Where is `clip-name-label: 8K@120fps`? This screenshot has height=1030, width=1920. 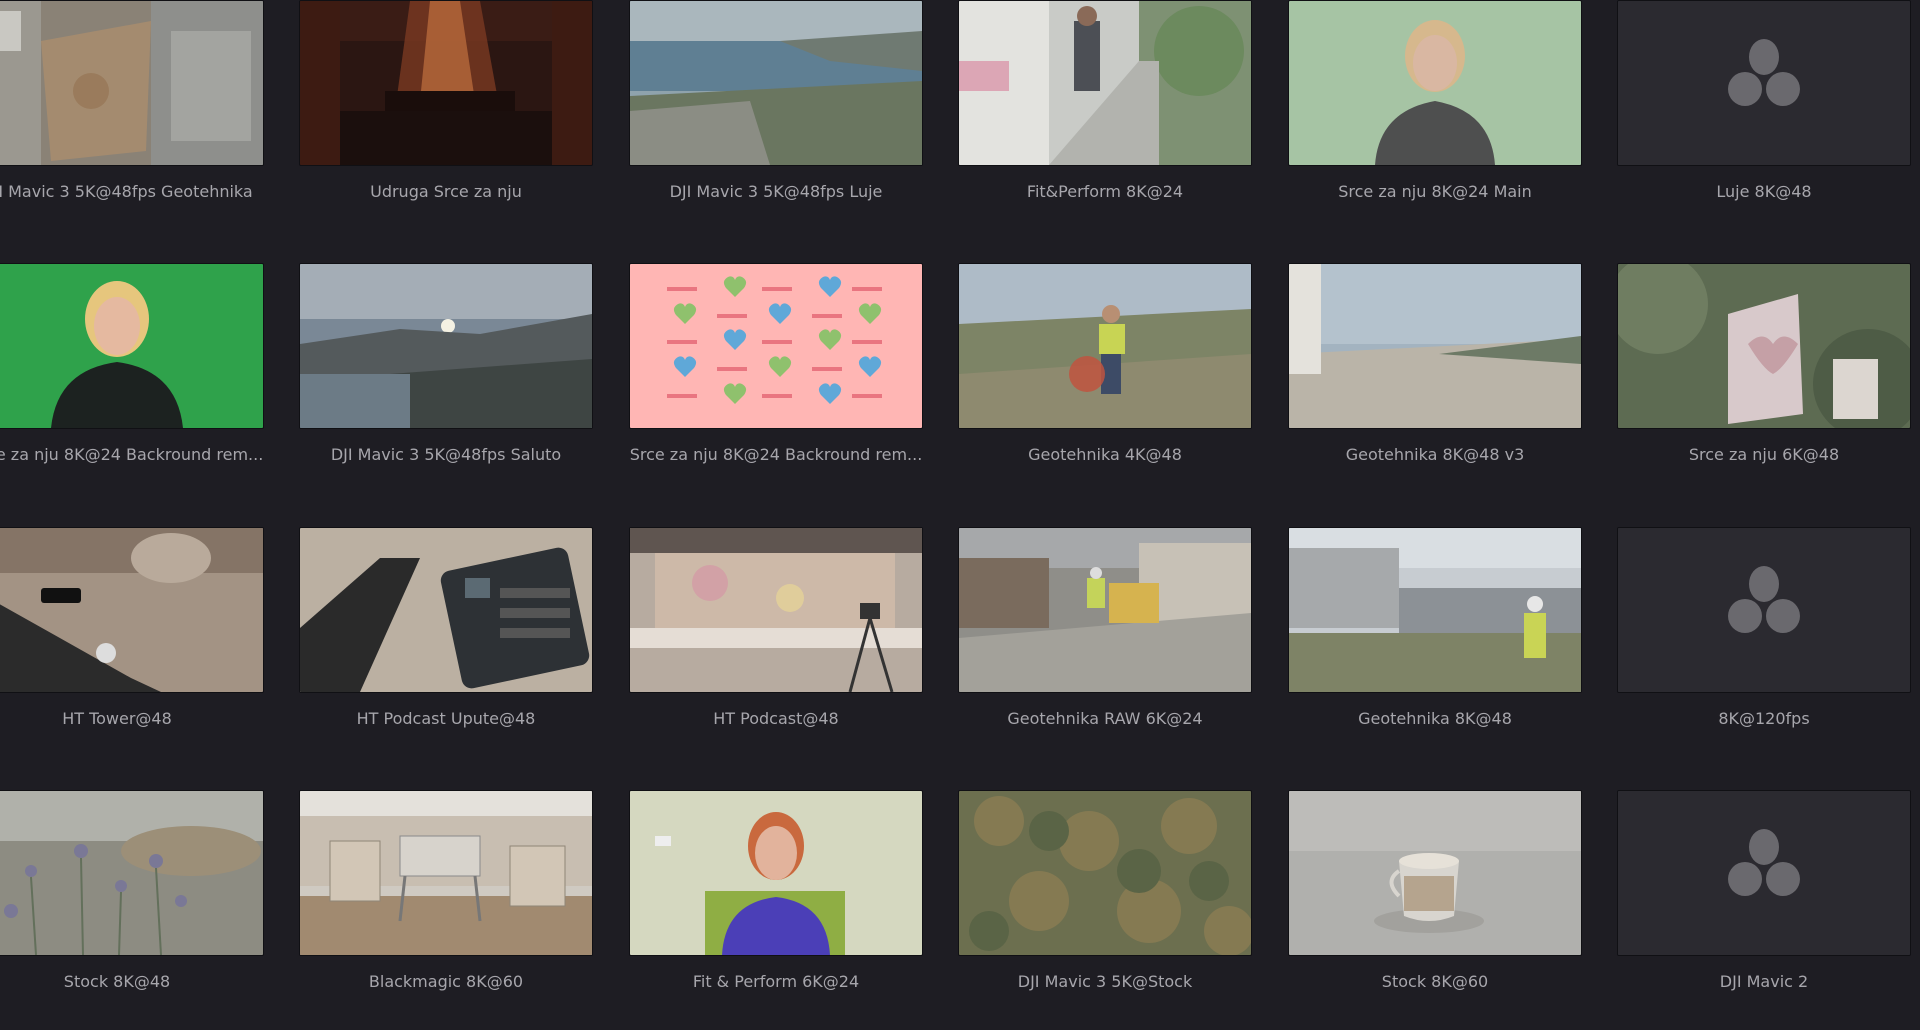 clip-name-label: 8K@120fps is located at coordinates (1764, 718).